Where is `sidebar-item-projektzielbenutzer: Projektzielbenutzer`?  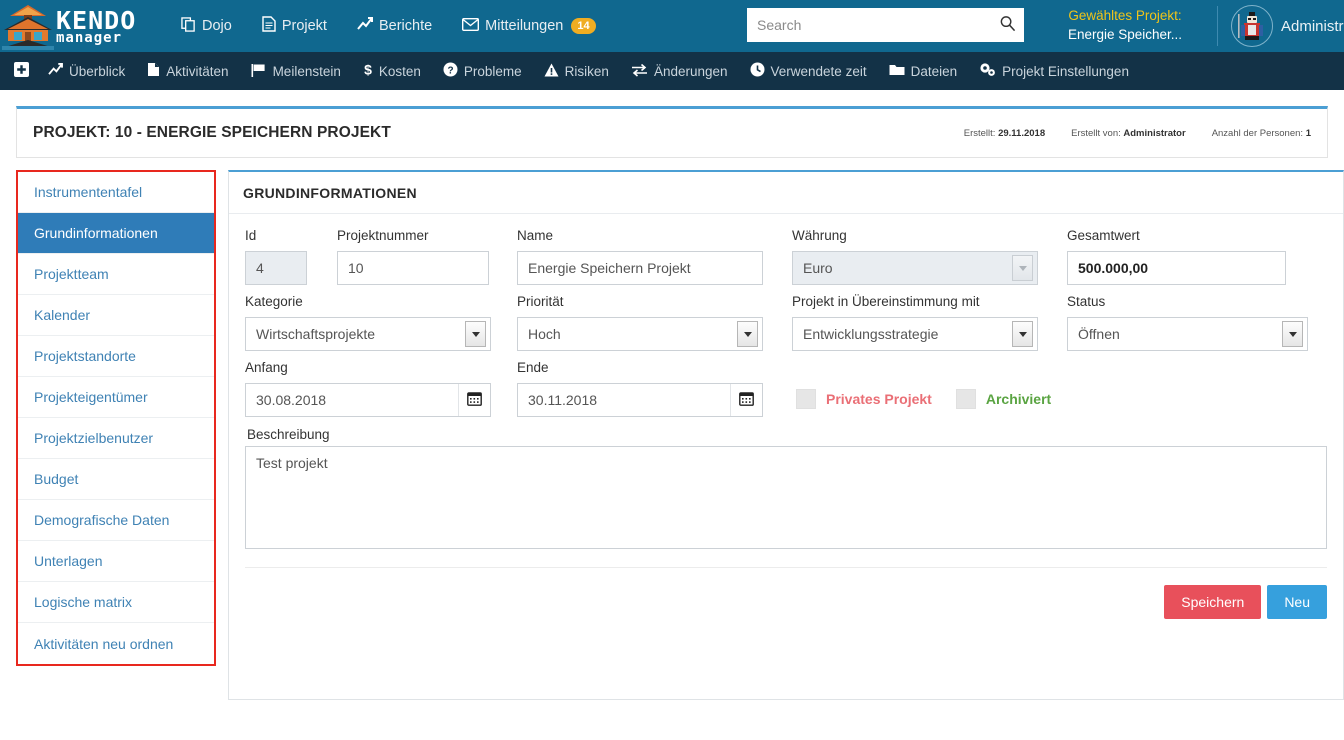
sidebar-item-projektzielbenutzer: Projektzielbenutzer is located at coordinates (116, 438).